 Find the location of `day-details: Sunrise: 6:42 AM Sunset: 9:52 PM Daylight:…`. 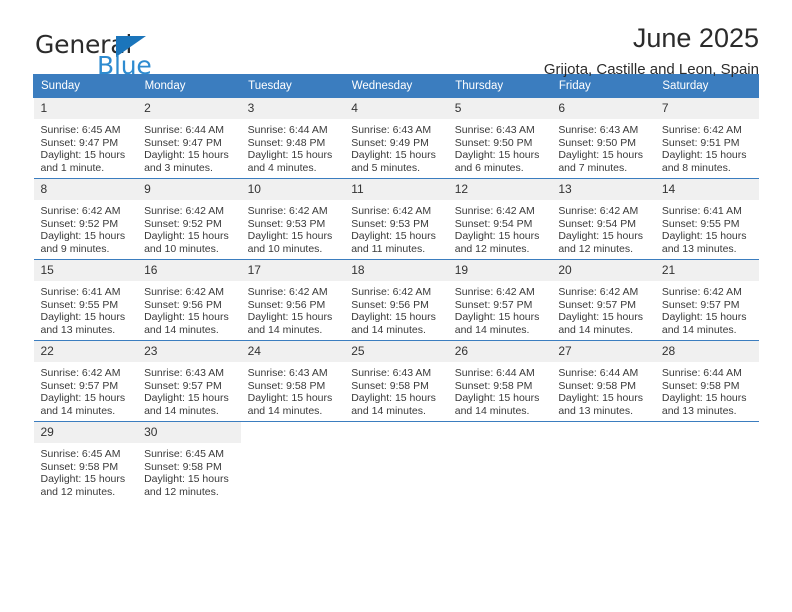

day-details: Sunrise: 6:42 AM Sunset: 9:52 PM Daylight:… is located at coordinates (86, 227).